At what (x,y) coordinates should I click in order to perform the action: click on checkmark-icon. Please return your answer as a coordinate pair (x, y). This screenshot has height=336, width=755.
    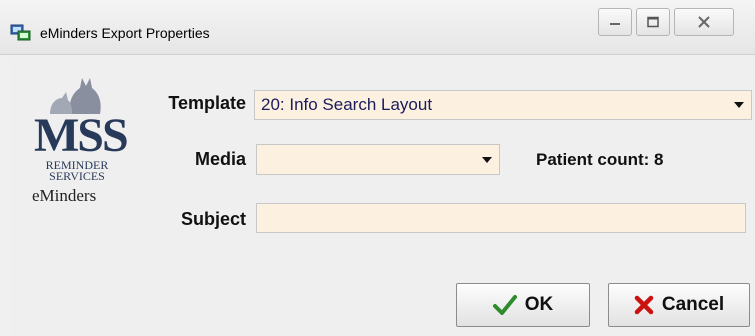
    Looking at the image, I should click on (504, 305).